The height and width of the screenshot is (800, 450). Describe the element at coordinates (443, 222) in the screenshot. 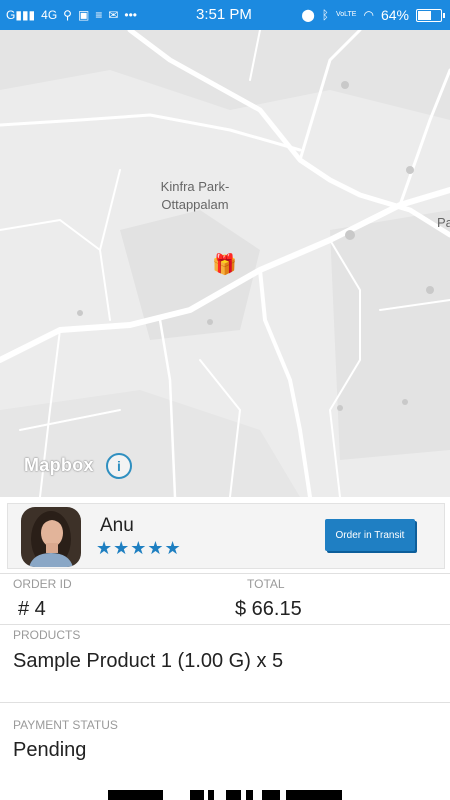

I see `map-edge-label: Pa` at that location.